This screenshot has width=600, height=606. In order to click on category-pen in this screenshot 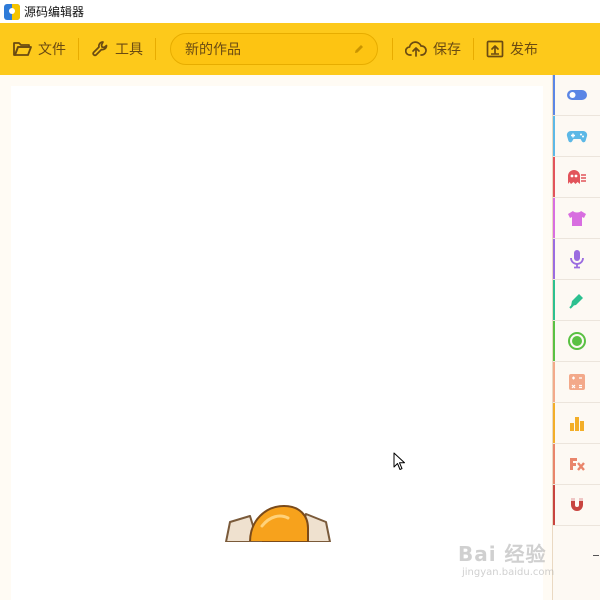, I will do `click(576, 300)`.